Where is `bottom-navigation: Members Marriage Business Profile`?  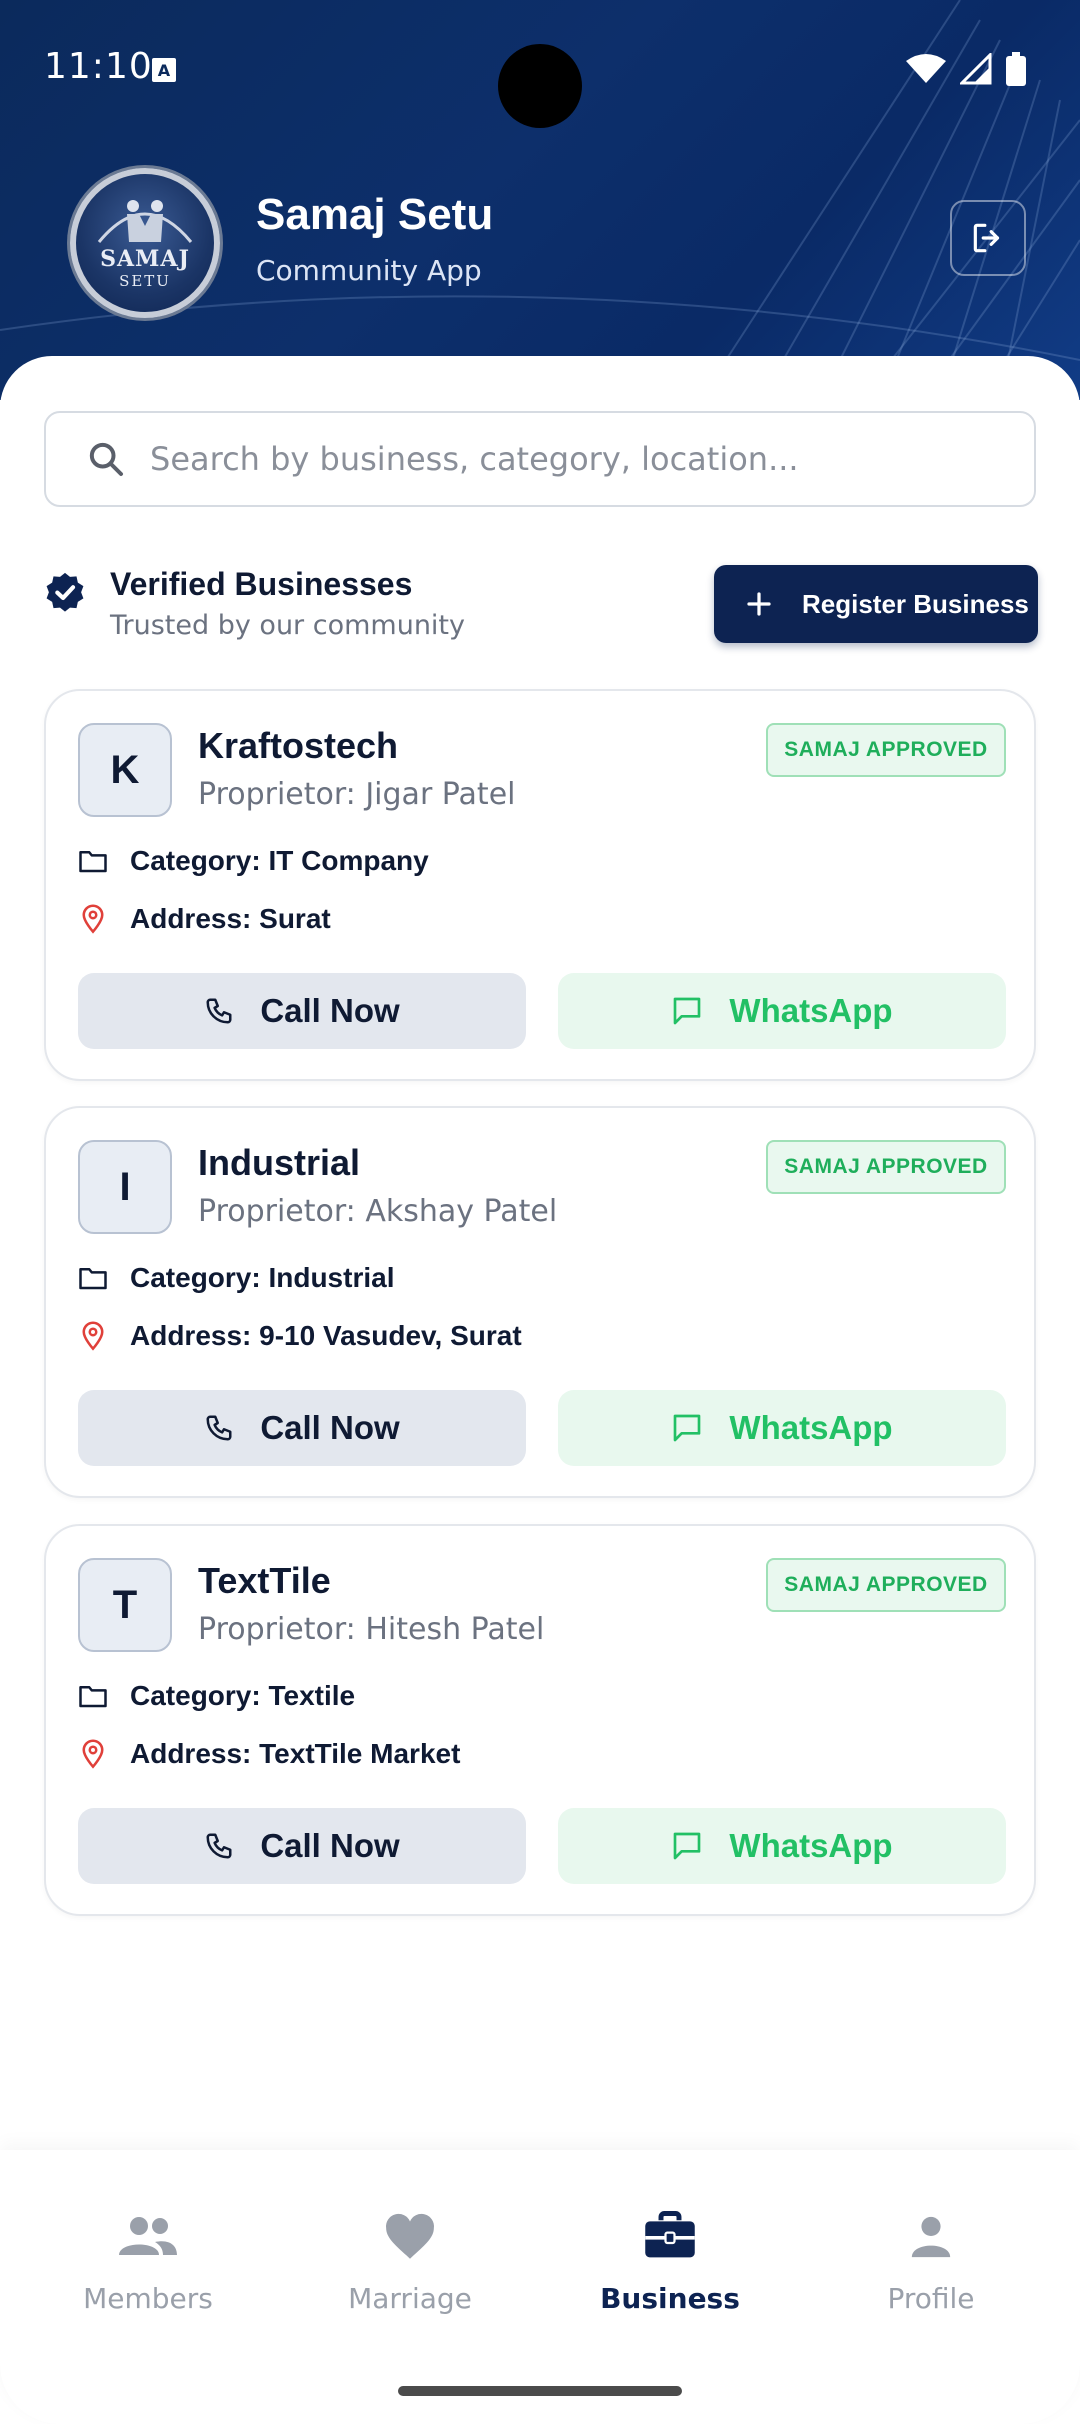 bottom-navigation: Members Marriage Business Profile is located at coordinates (540, 2287).